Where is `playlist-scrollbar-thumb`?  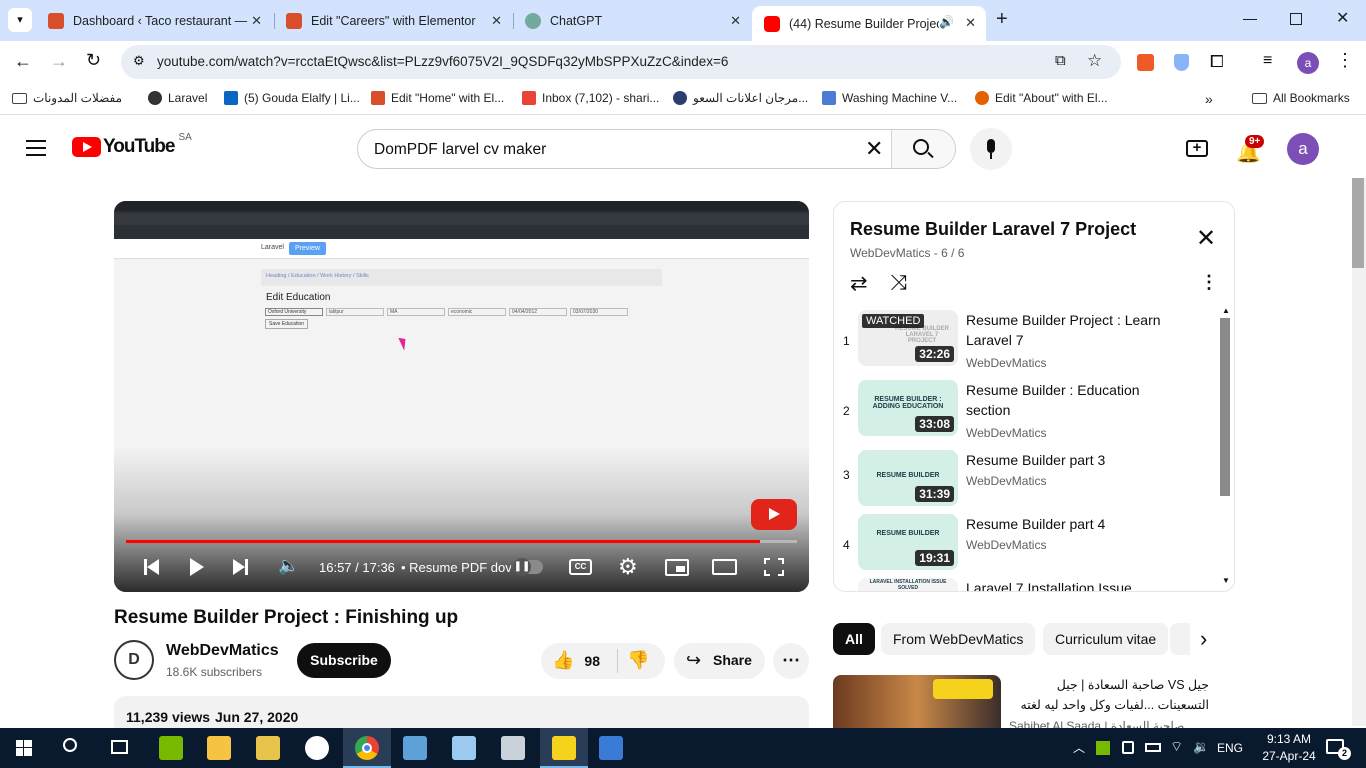
playlist-scrollbar-thumb is located at coordinates (1225, 407).